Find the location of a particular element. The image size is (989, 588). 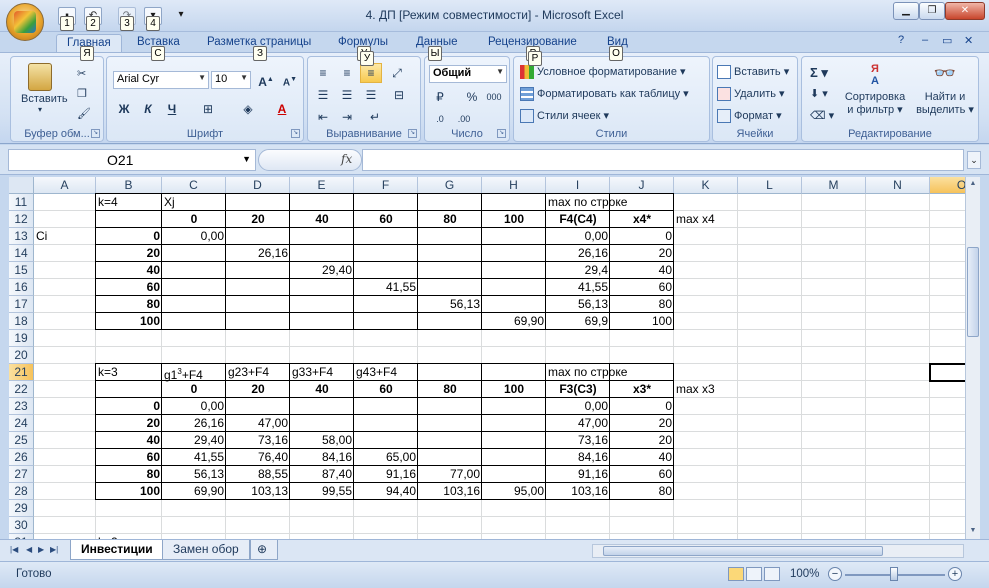

column-header-d: D is located at coordinates (258, 185).